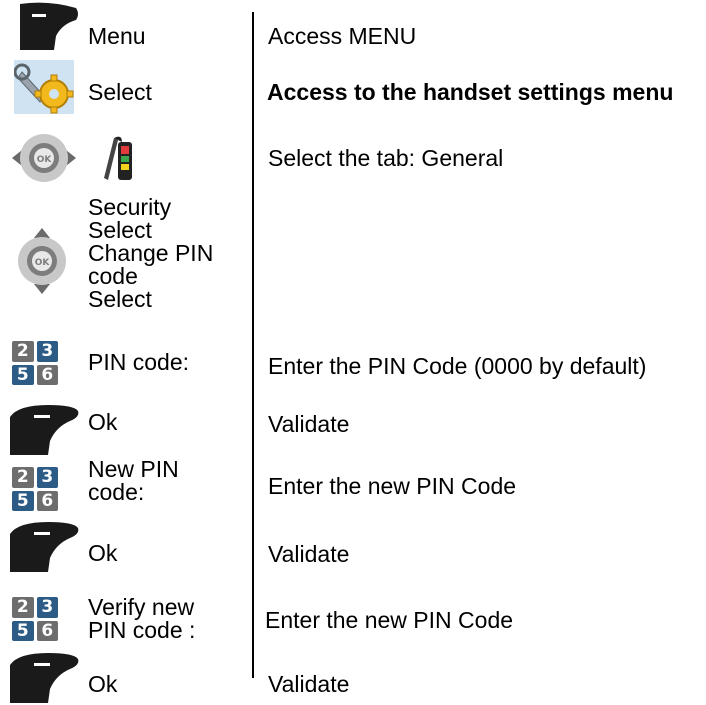  I want to click on column-divider, so click(253, 345).